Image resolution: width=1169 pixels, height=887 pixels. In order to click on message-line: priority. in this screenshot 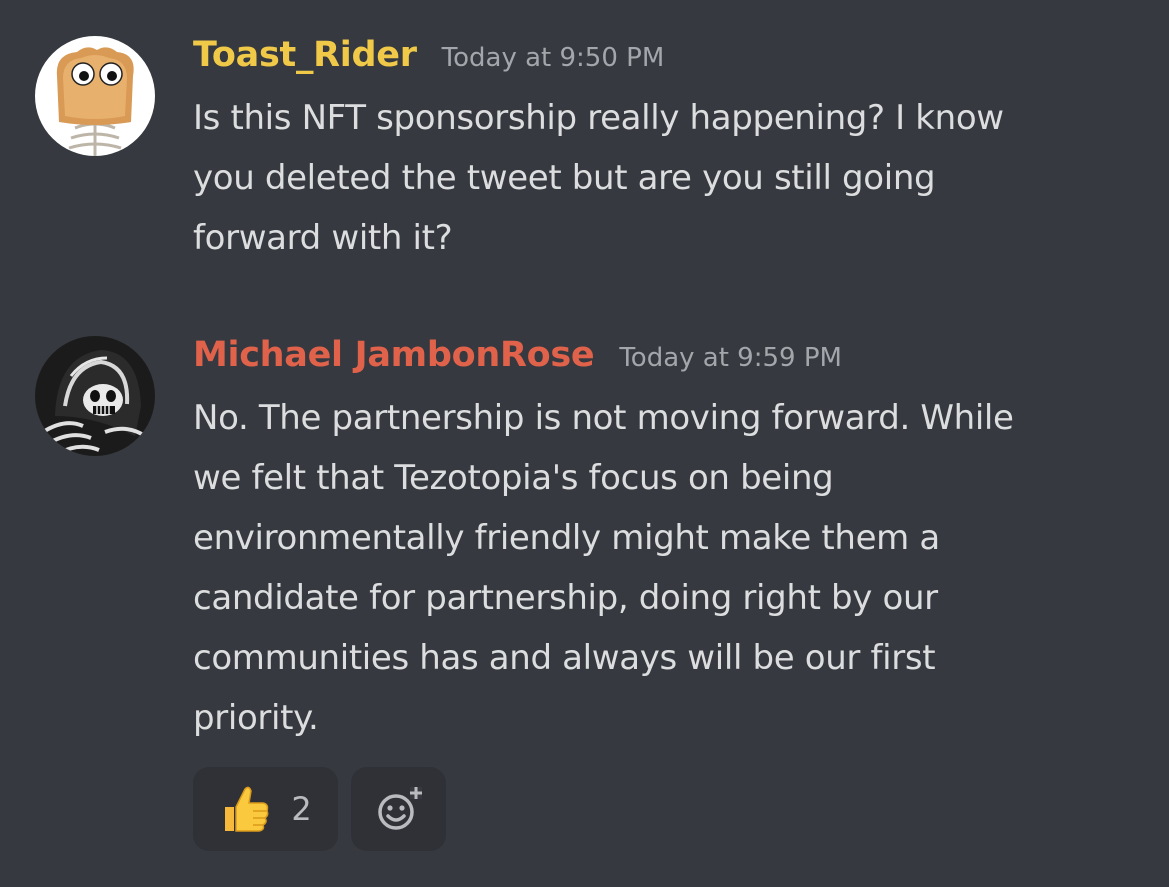, I will do `click(256, 718)`.